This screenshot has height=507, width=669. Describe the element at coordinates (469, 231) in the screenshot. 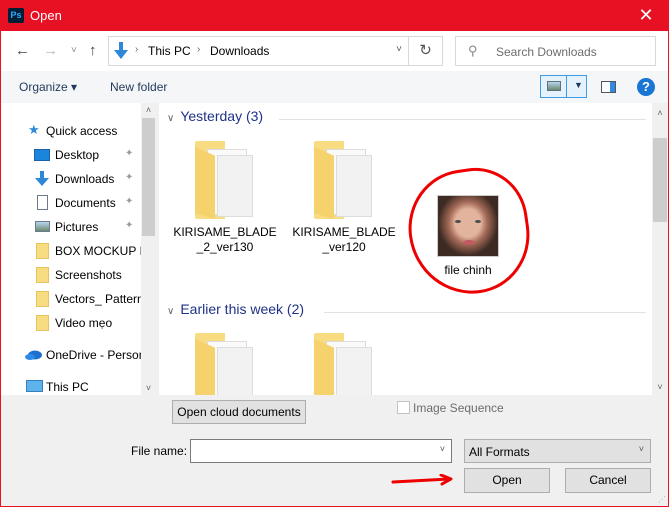

I see `red-circle-annotation` at that location.